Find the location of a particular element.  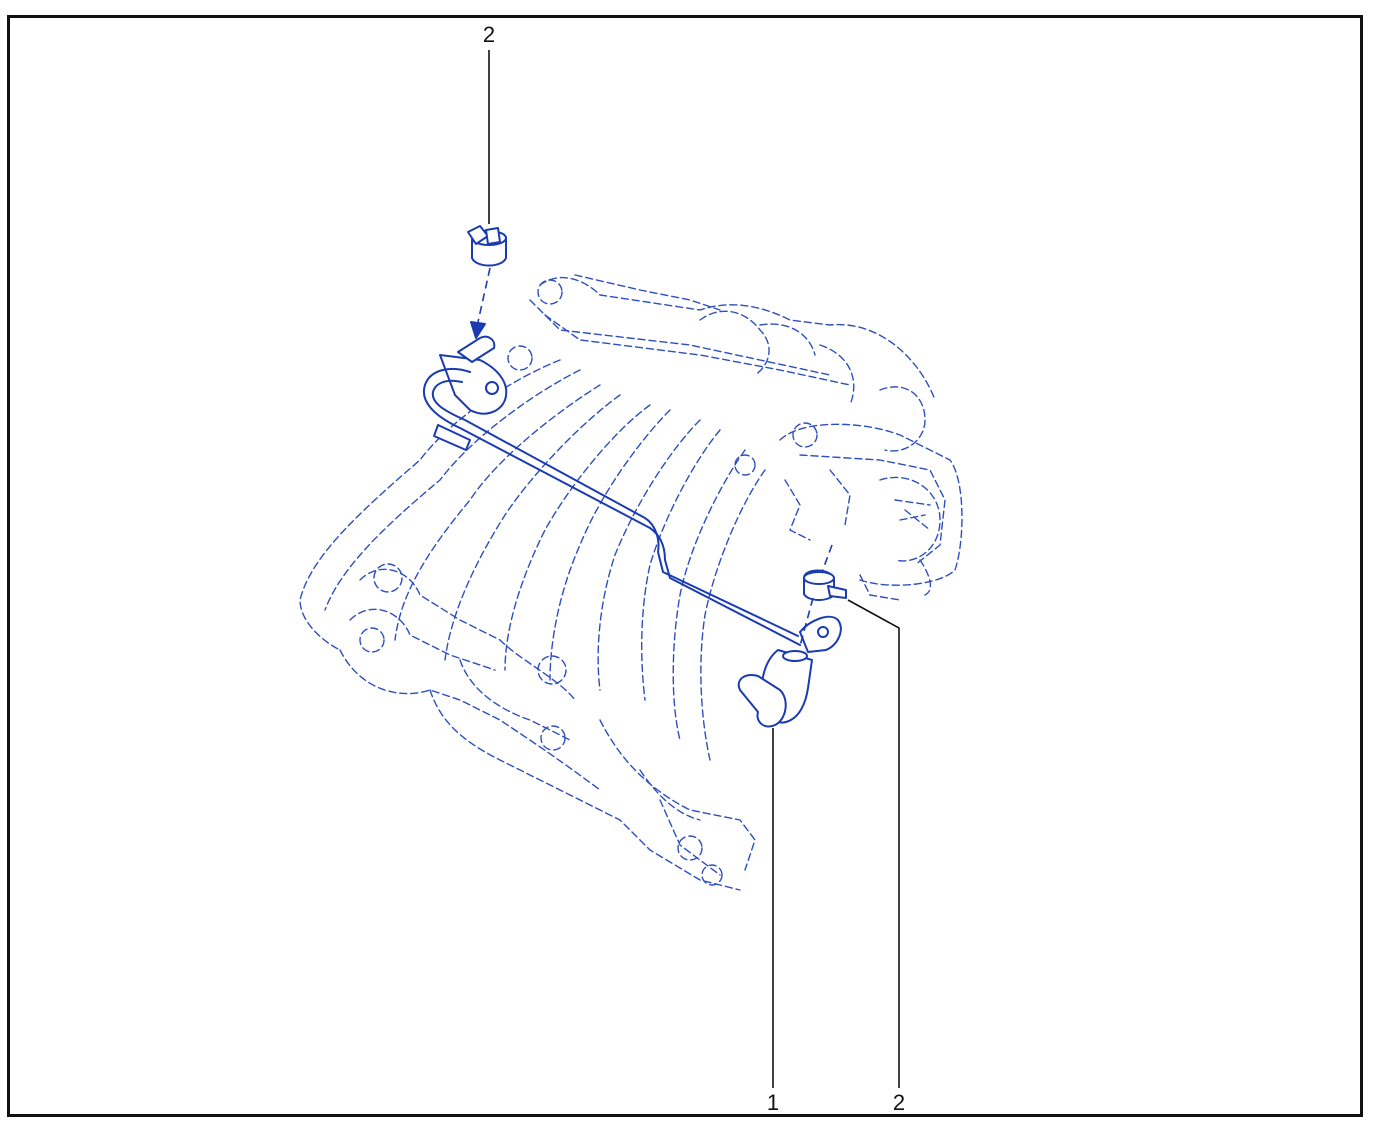

hose-clamp-lower is located at coordinates (825, 585).